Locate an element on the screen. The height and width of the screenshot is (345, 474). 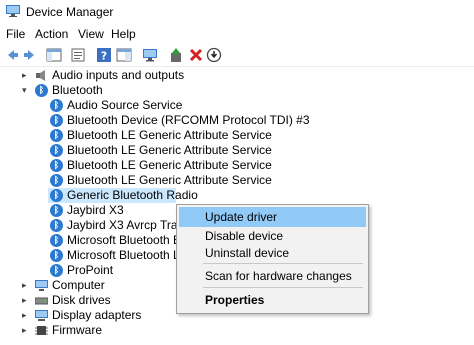
menu-help: Help is located at coordinates (123, 34).